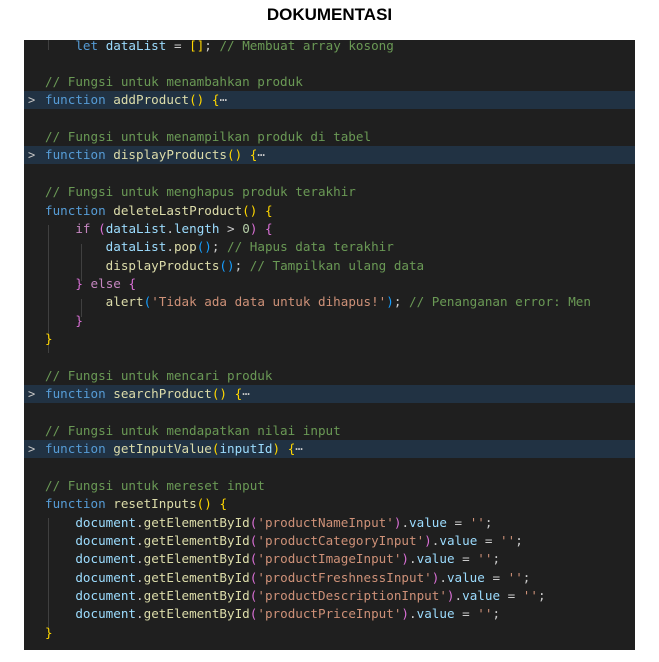 The image size is (659, 662). What do you see at coordinates (197, 46) in the screenshot?
I see `bracket: []` at bounding box center [197, 46].